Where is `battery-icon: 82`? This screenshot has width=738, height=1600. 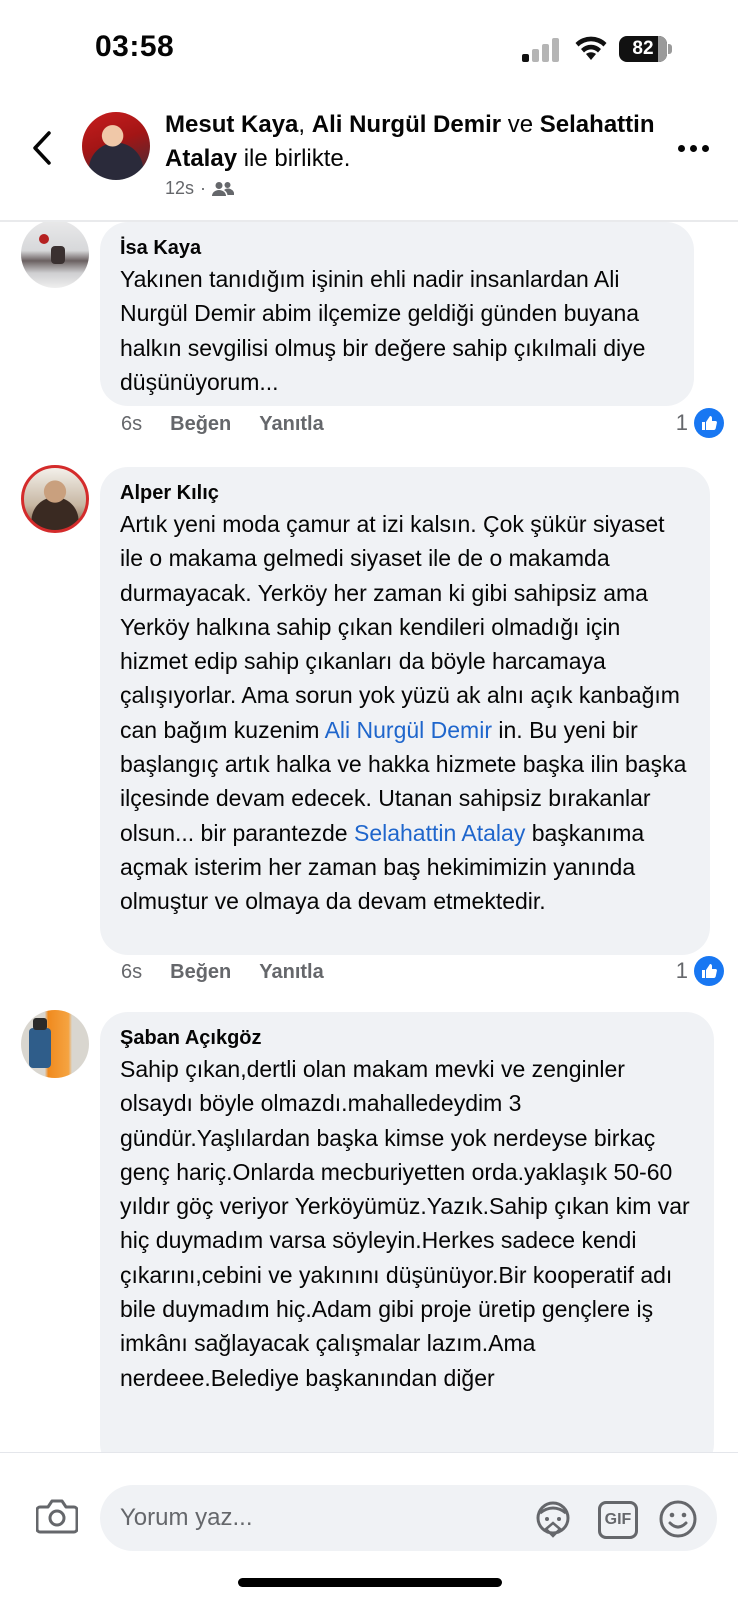
battery-icon: 82 is located at coordinates (643, 49).